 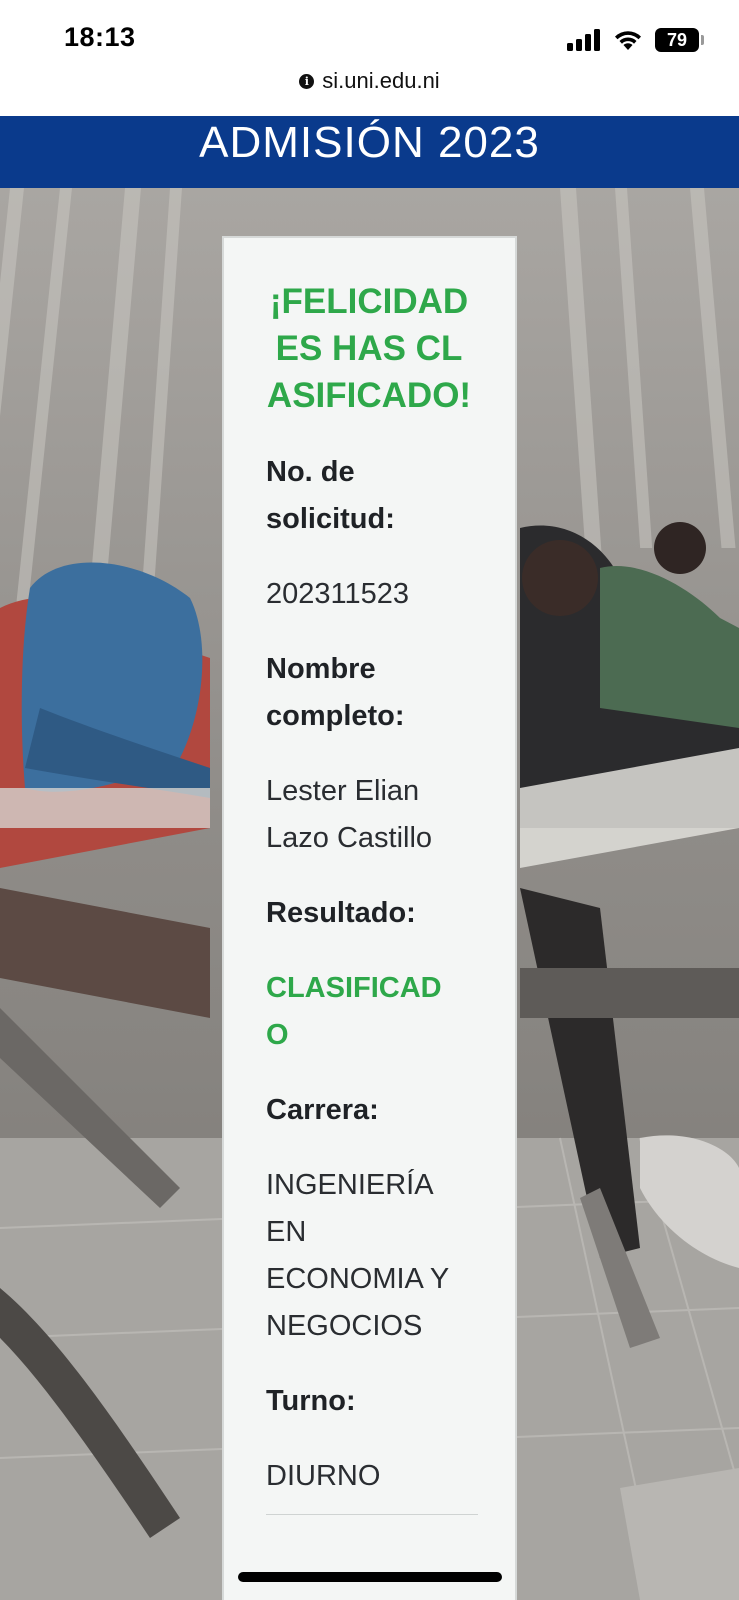 I want to click on wifi-icon, so click(x=628, y=40).